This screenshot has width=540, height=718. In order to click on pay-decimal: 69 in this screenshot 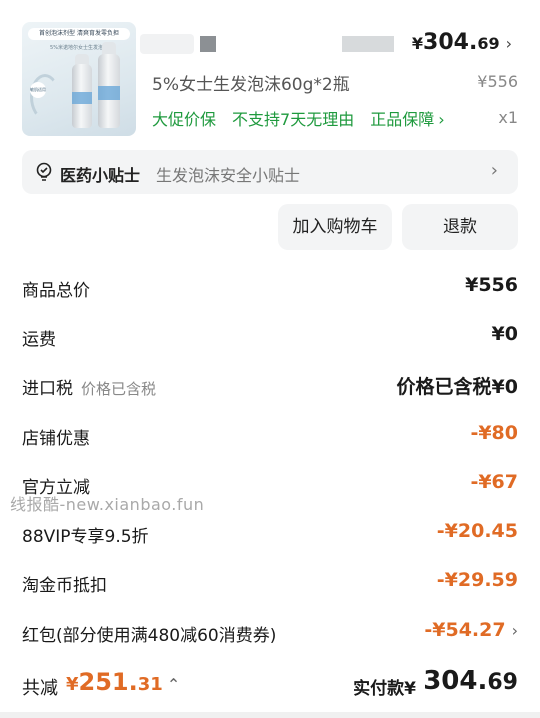, I will do `click(502, 682)`.